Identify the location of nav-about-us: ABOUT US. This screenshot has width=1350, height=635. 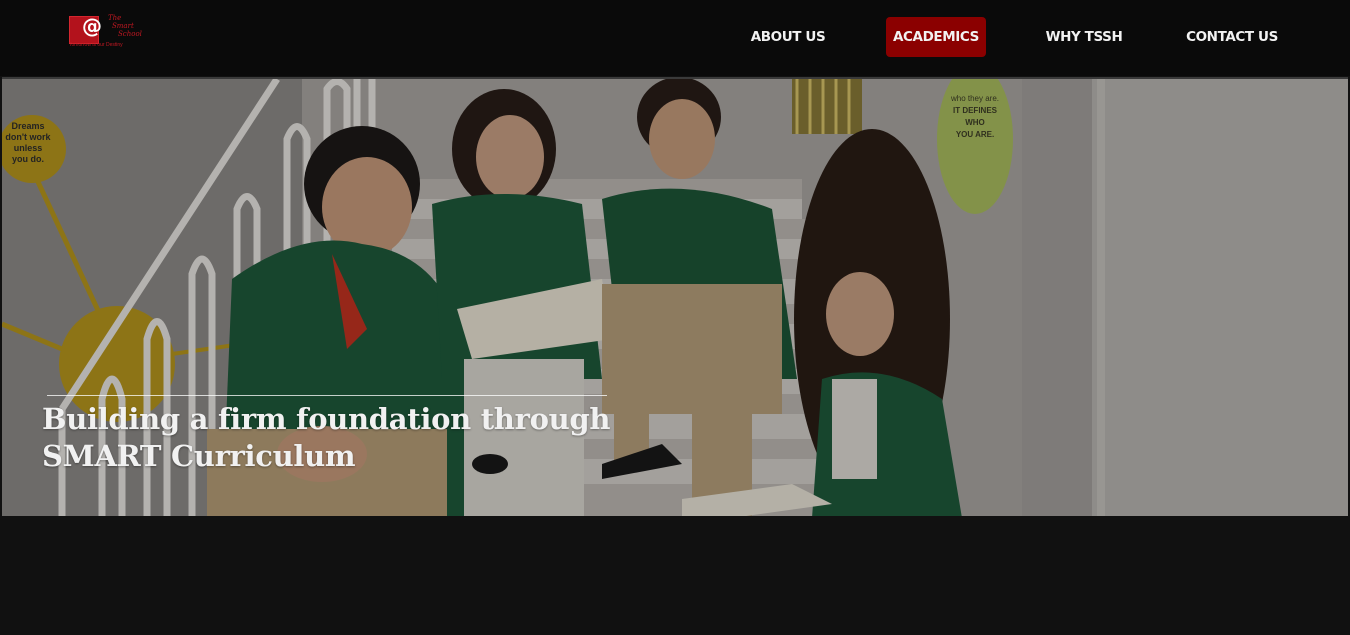
(788, 37).